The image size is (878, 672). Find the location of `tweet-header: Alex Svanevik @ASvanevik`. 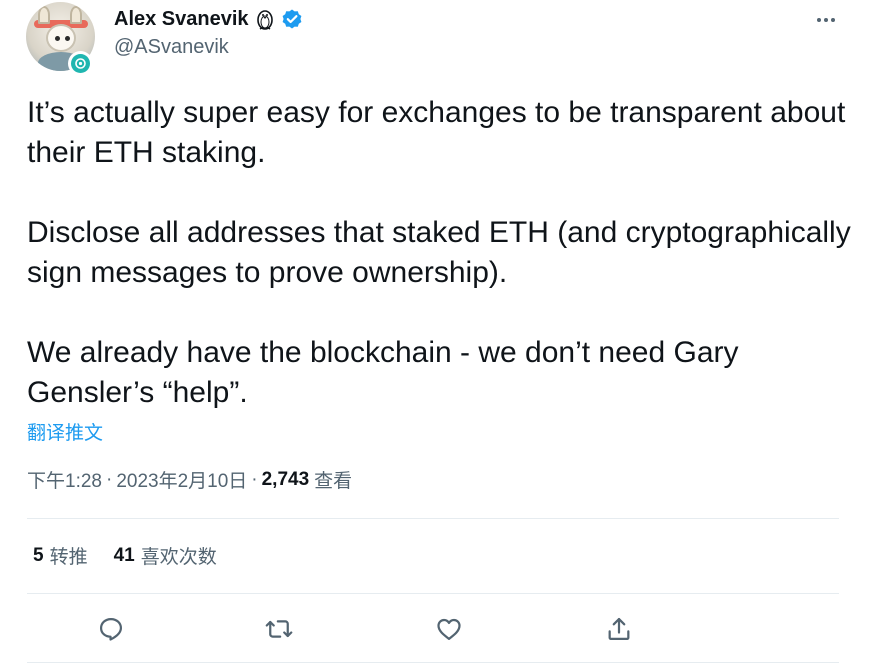

tweet-header: Alex Svanevik @ASvanevik is located at coordinates (441, 39).